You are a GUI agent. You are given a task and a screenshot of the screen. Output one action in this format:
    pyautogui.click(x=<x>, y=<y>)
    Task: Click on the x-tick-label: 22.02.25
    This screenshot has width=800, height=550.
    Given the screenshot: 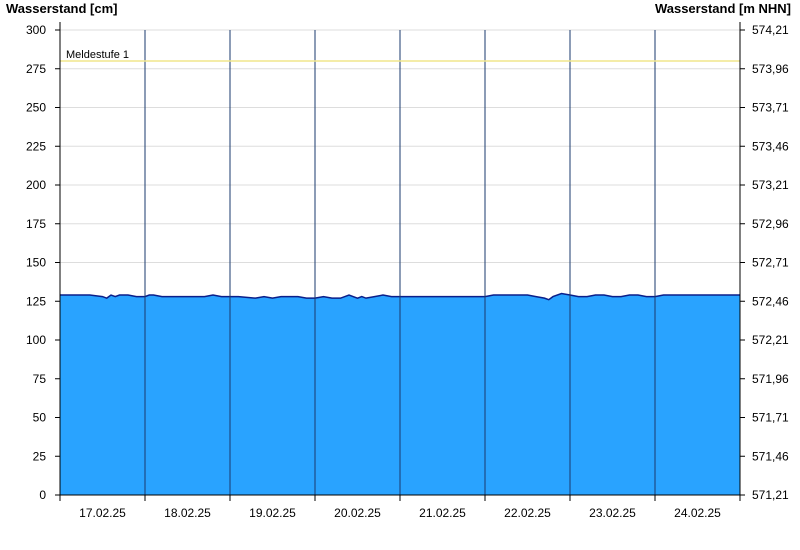 What is the action you would take?
    pyautogui.click(x=527, y=513)
    